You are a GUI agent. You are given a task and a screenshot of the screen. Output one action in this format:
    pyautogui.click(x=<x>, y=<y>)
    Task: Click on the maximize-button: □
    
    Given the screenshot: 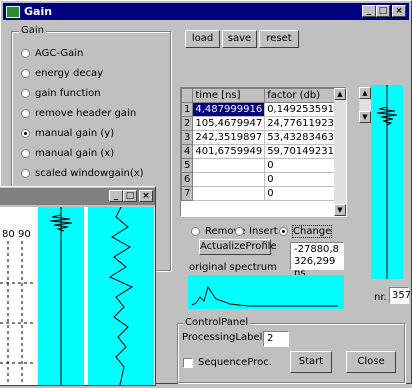 What is the action you would take?
    pyautogui.click(x=383, y=11)
    